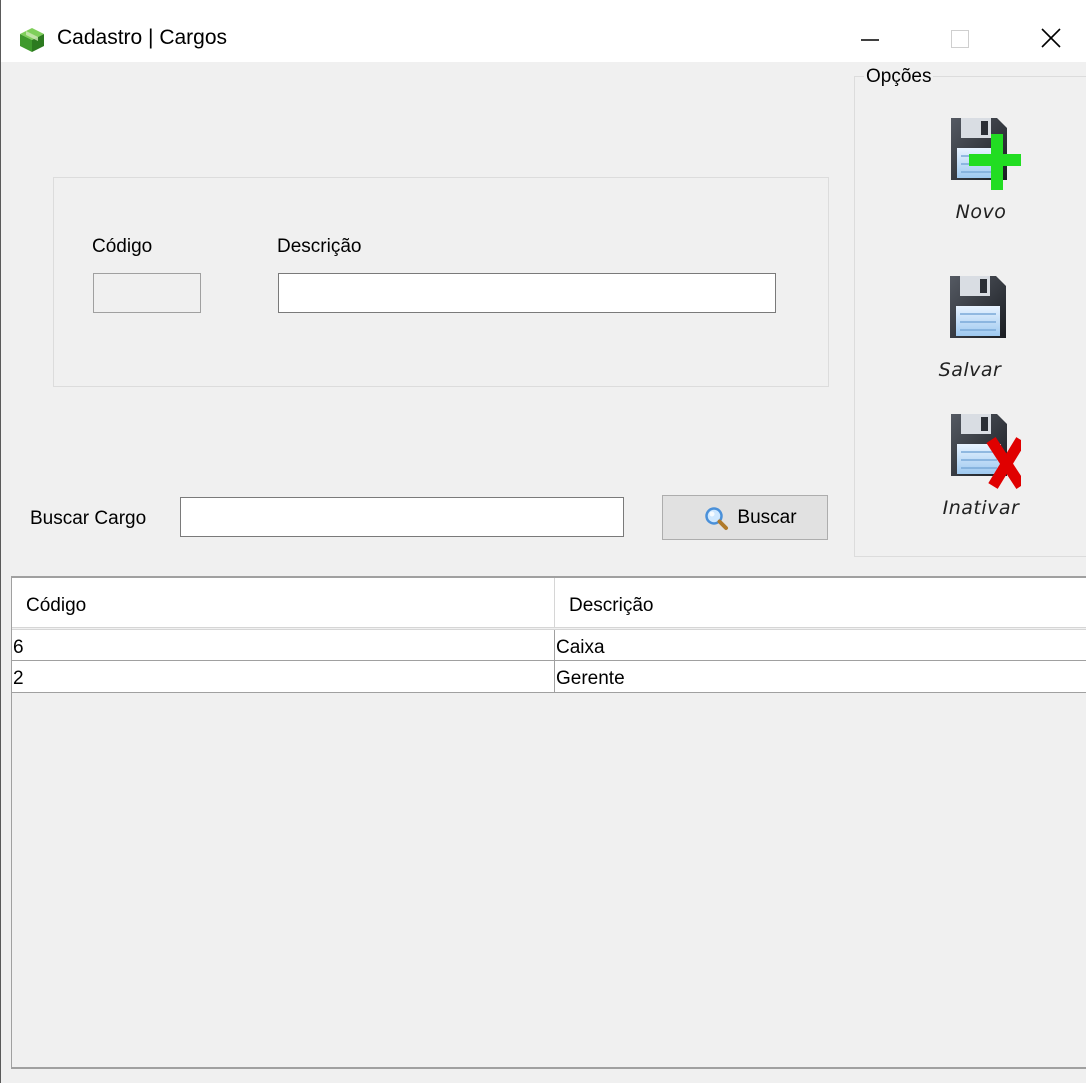 The width and height of the screenshot is (1086, 1083). Describe the element at coordinates (122, 246) in the screenshot. I see `codigo-label: Código` at that location.